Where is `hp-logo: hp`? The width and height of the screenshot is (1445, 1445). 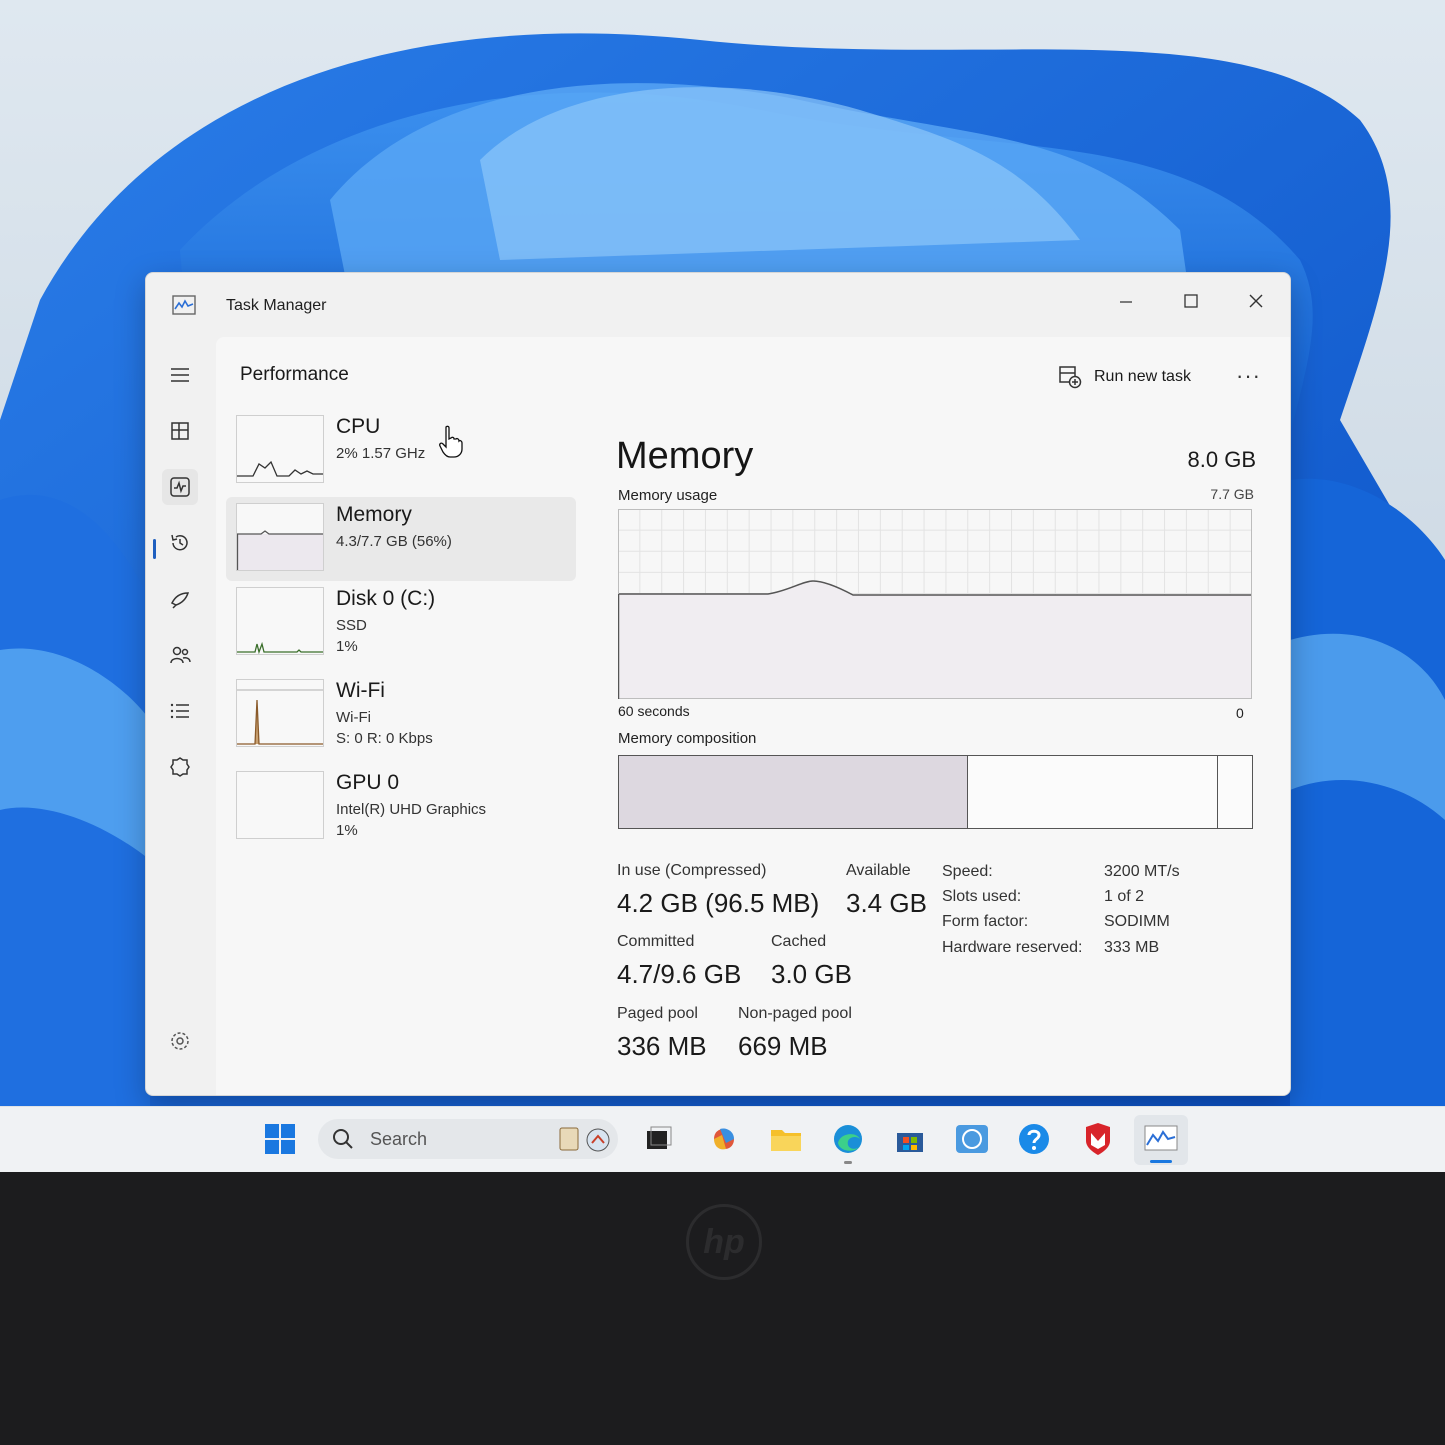
hp-logo: hp is located at coordinates (724, 1242).